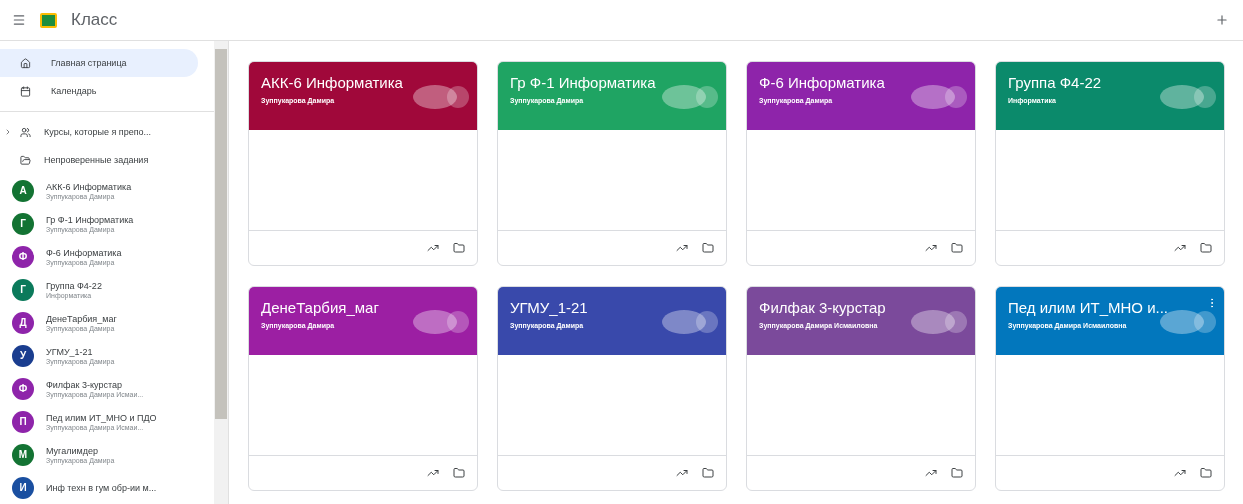 This screenshot has width=1243, height=504. Describe the element at coordinates (99, 63) in the screenshot. I see `nav-item: Главная страница` at that location.